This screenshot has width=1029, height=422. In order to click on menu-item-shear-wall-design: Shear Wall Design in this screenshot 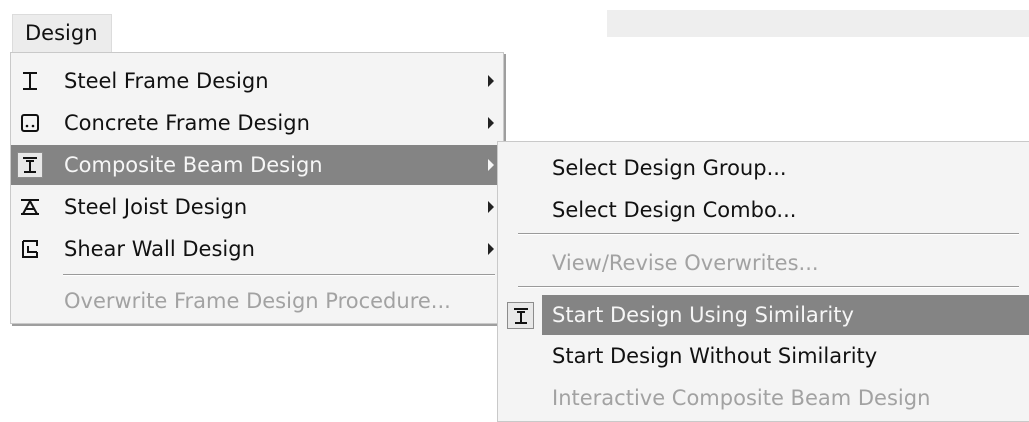, I will do `click(257, 249)`.